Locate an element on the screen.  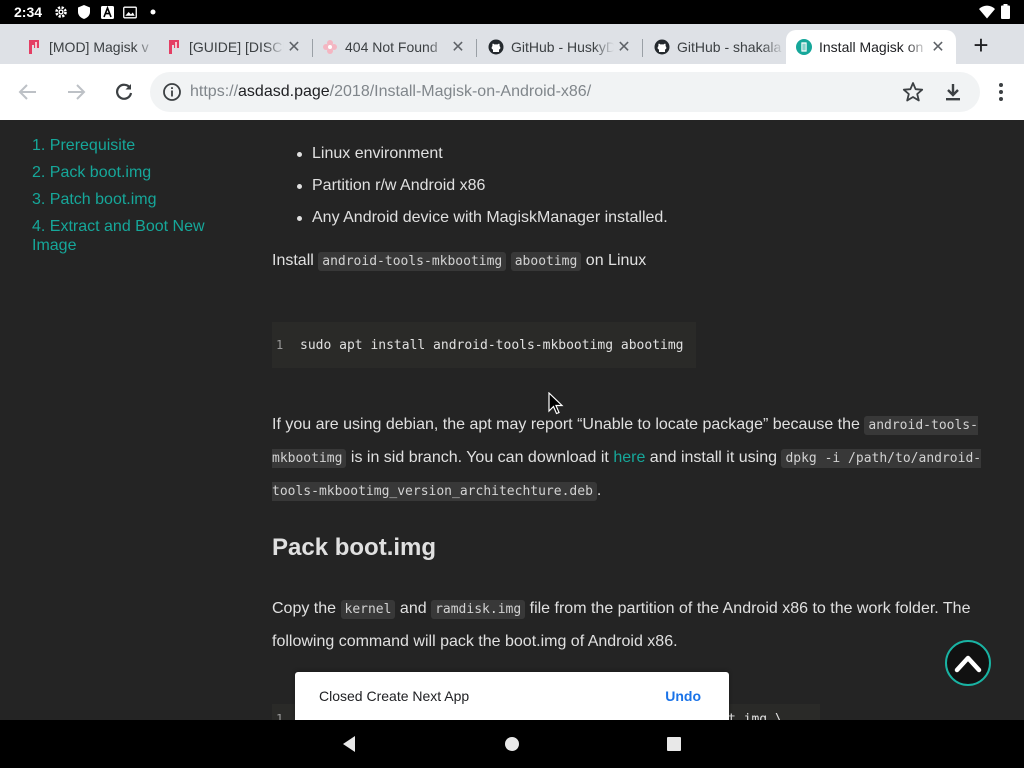
list-item: Partition r/w Android x86 is located at coordinates (480, 186).